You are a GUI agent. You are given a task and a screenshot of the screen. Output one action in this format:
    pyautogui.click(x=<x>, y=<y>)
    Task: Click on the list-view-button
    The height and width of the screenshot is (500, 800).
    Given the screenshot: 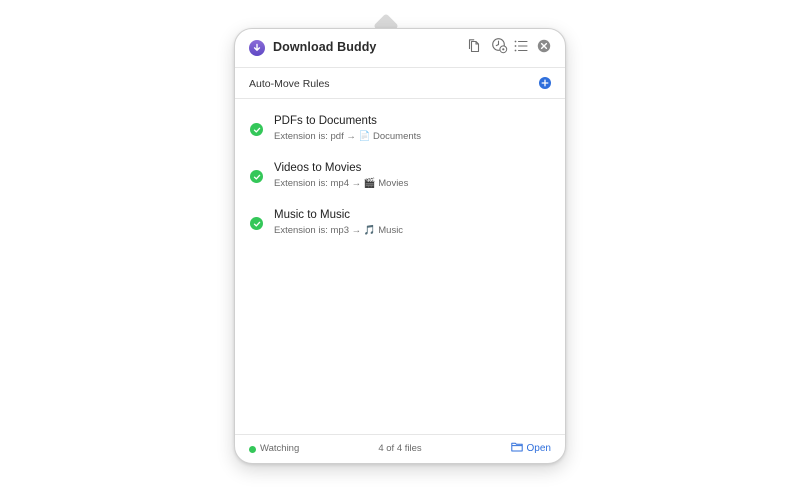 What is the action you would take?
    pyautogui.click(x=521, y=48)
    